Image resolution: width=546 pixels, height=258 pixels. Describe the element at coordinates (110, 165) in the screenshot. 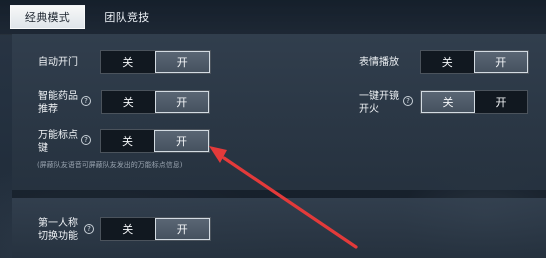

I see `universal-mark-note: (屏蔽队友语音可屏蔽队友发出的万能标点信息)` at that location.